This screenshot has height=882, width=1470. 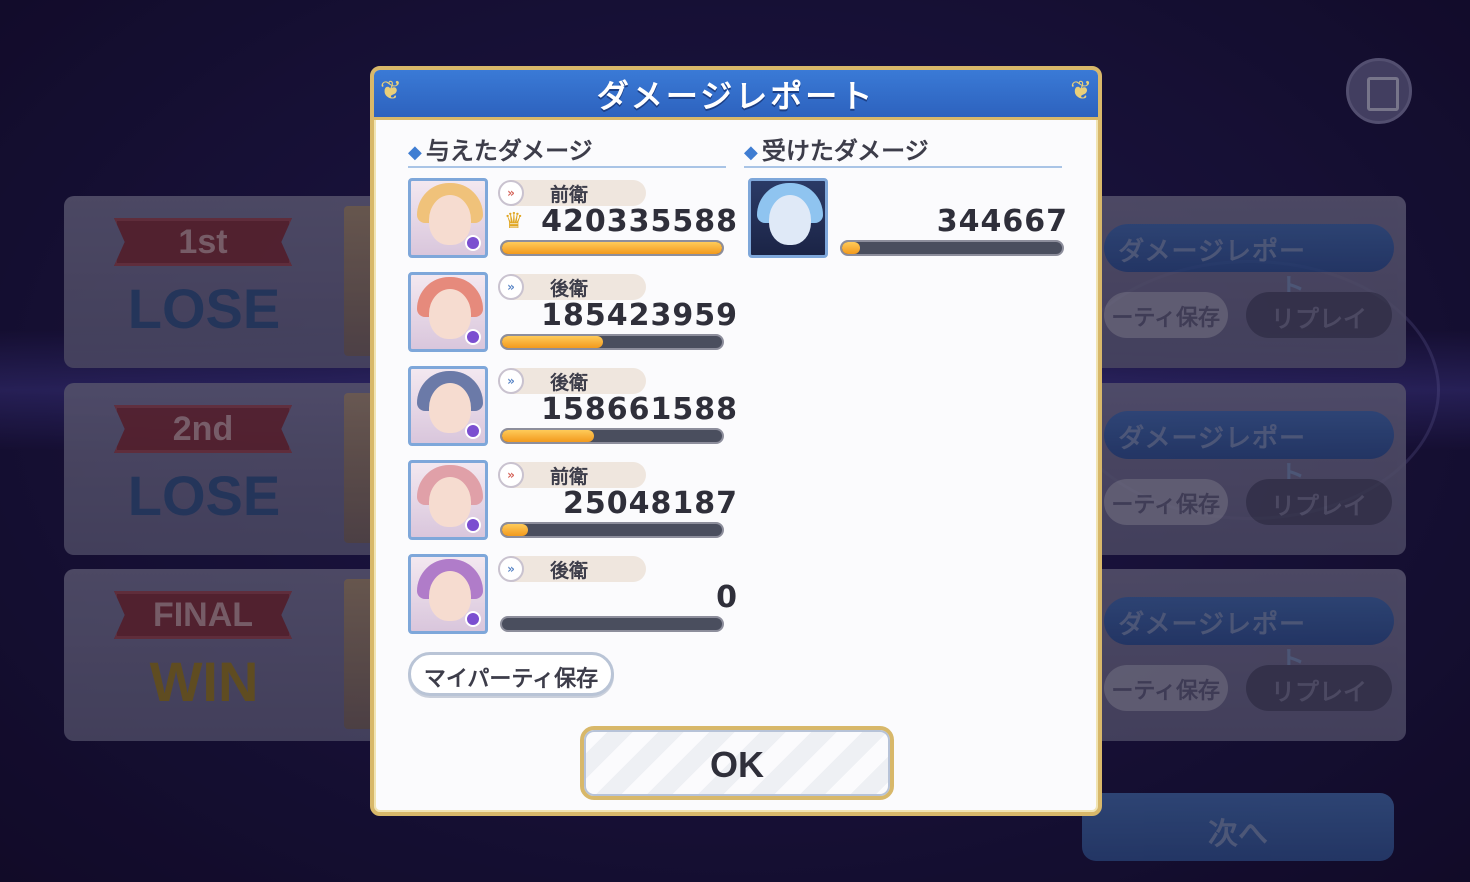 What do you see at coordinates (727, 597) in the screenshot?
I see `damage-value: 0` at bounding box center [727, 597].